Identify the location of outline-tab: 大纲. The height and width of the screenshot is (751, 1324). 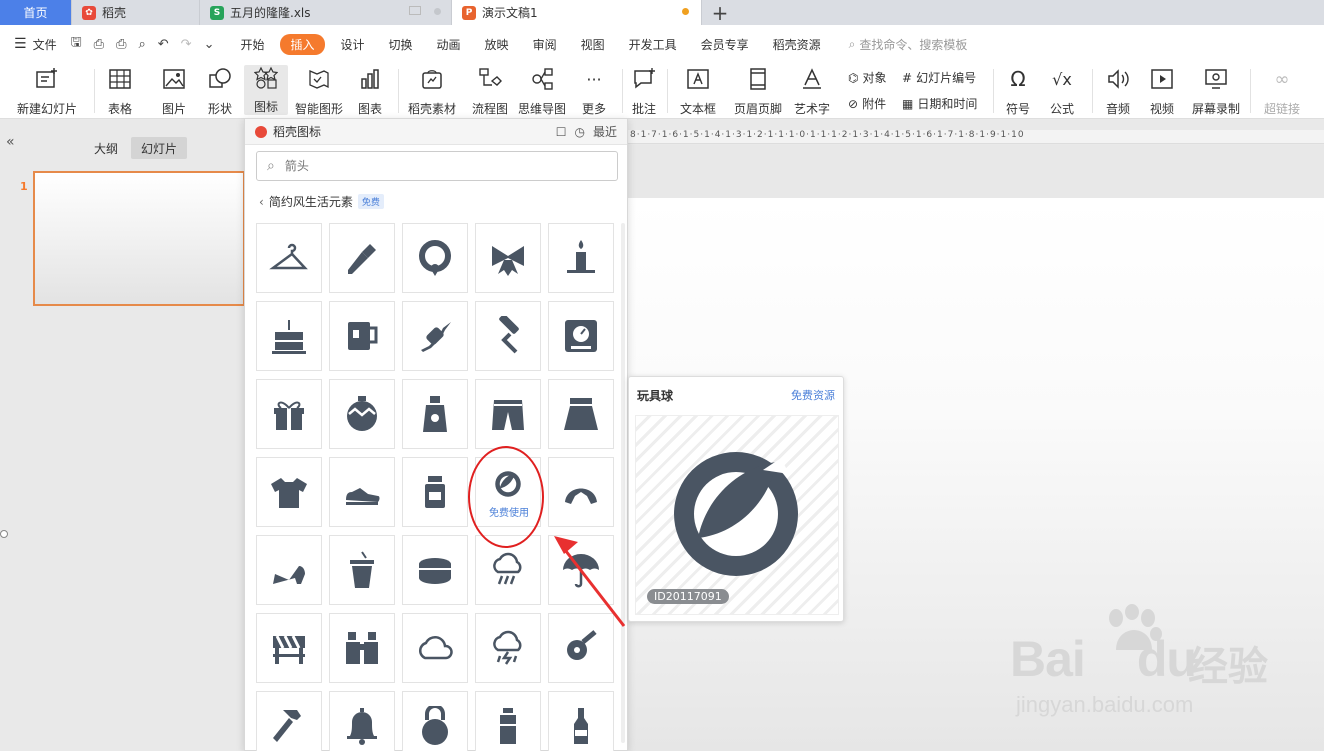
(106, 148).